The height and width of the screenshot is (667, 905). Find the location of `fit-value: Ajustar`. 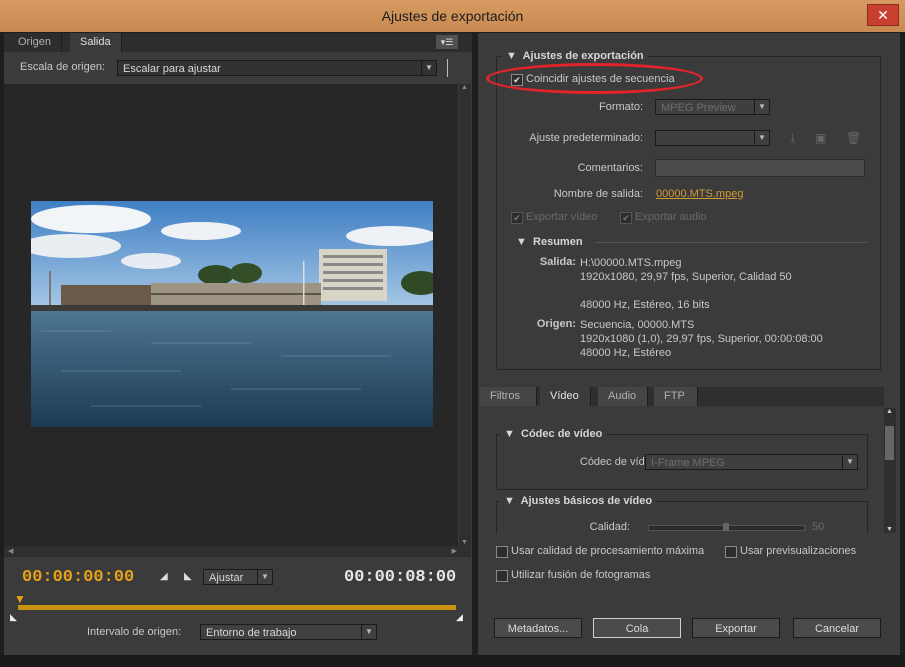

fit-value: Ajustar is located at coordinates (226, 578).